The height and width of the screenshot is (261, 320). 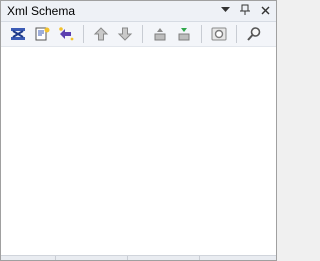 I want to click on settings-icon, so click(x=219, y=34).